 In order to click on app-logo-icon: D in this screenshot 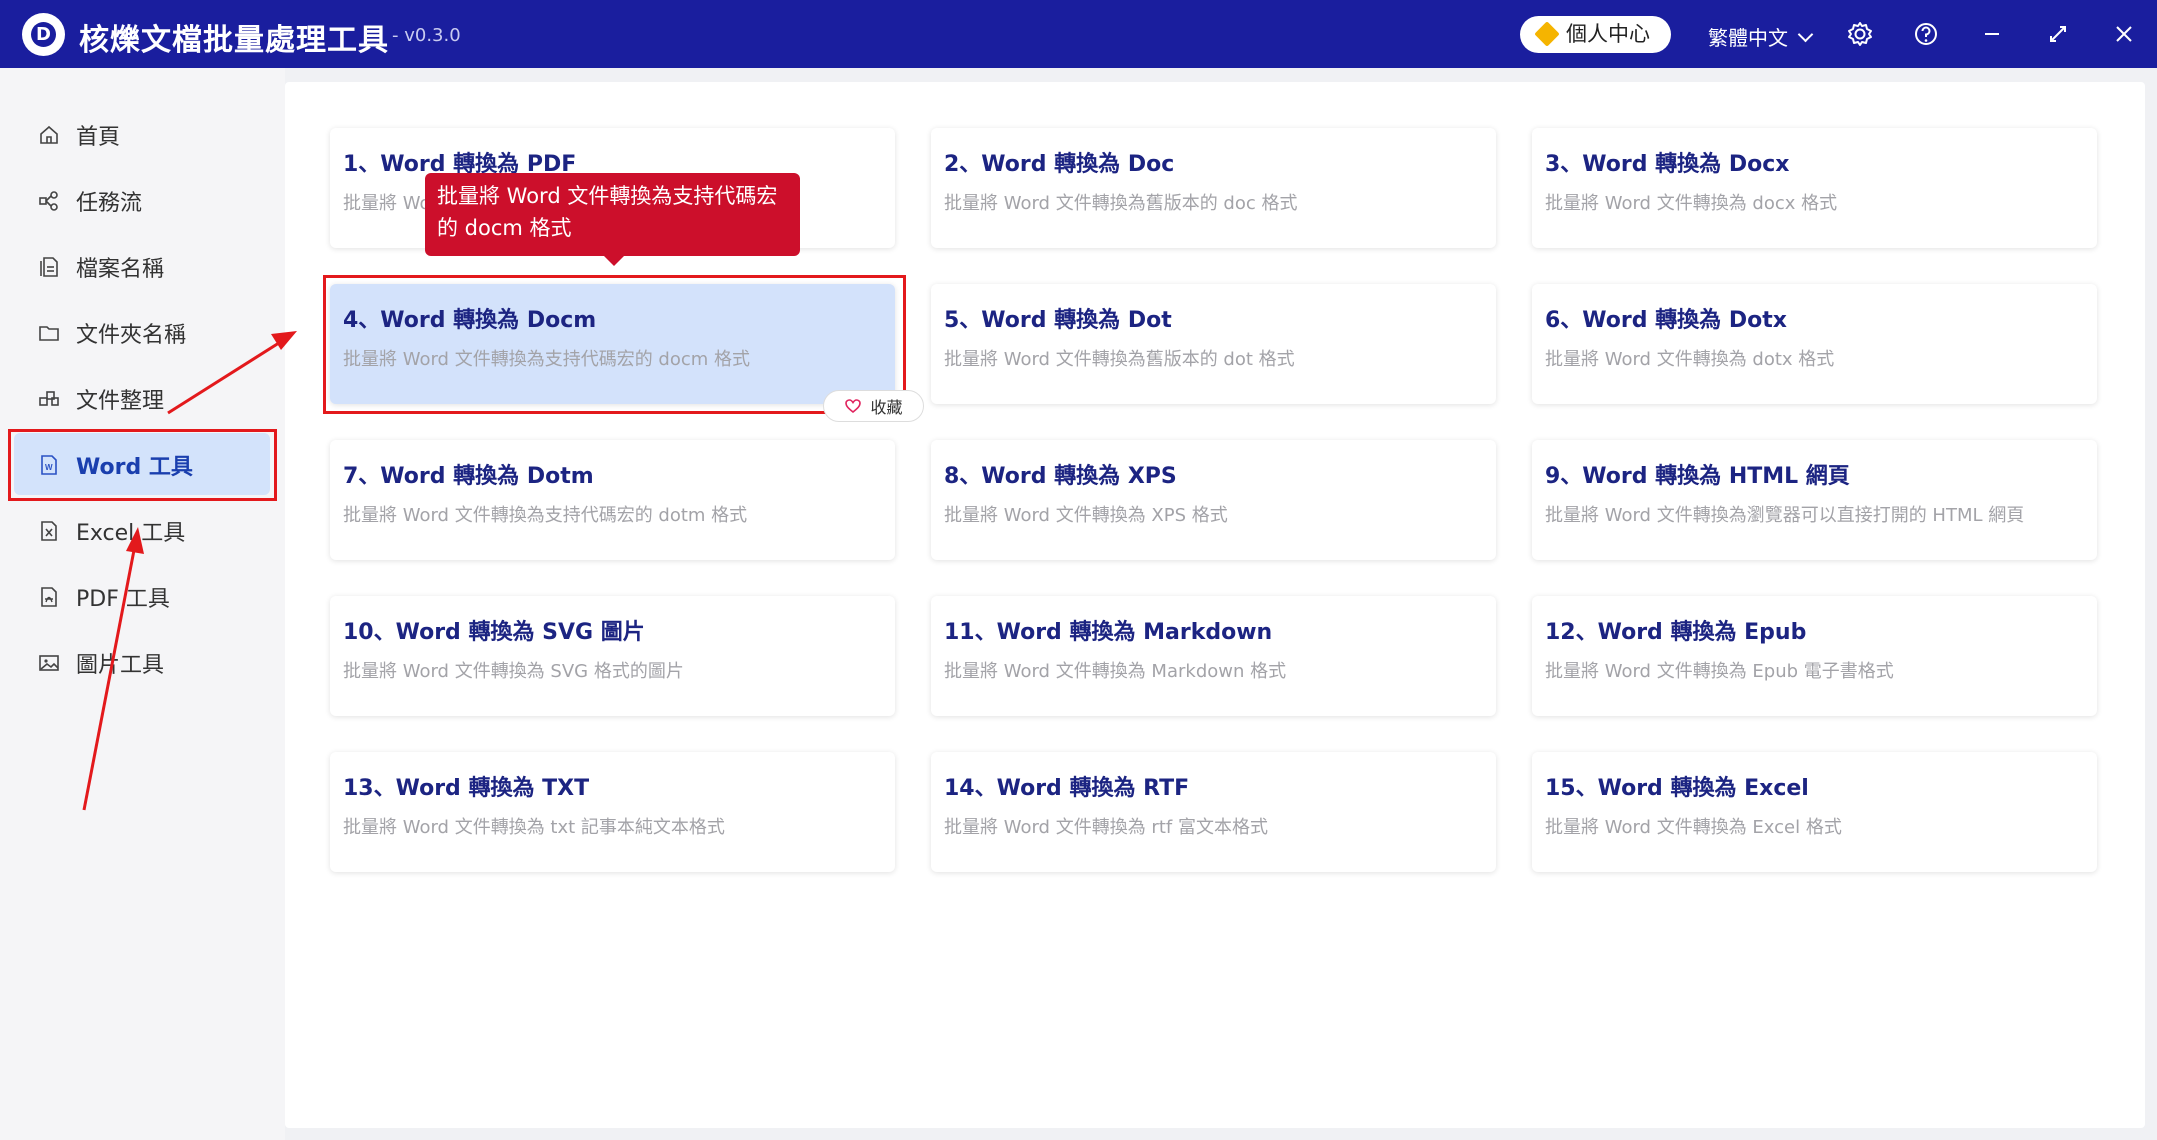, I will do `click(43, 34)`.